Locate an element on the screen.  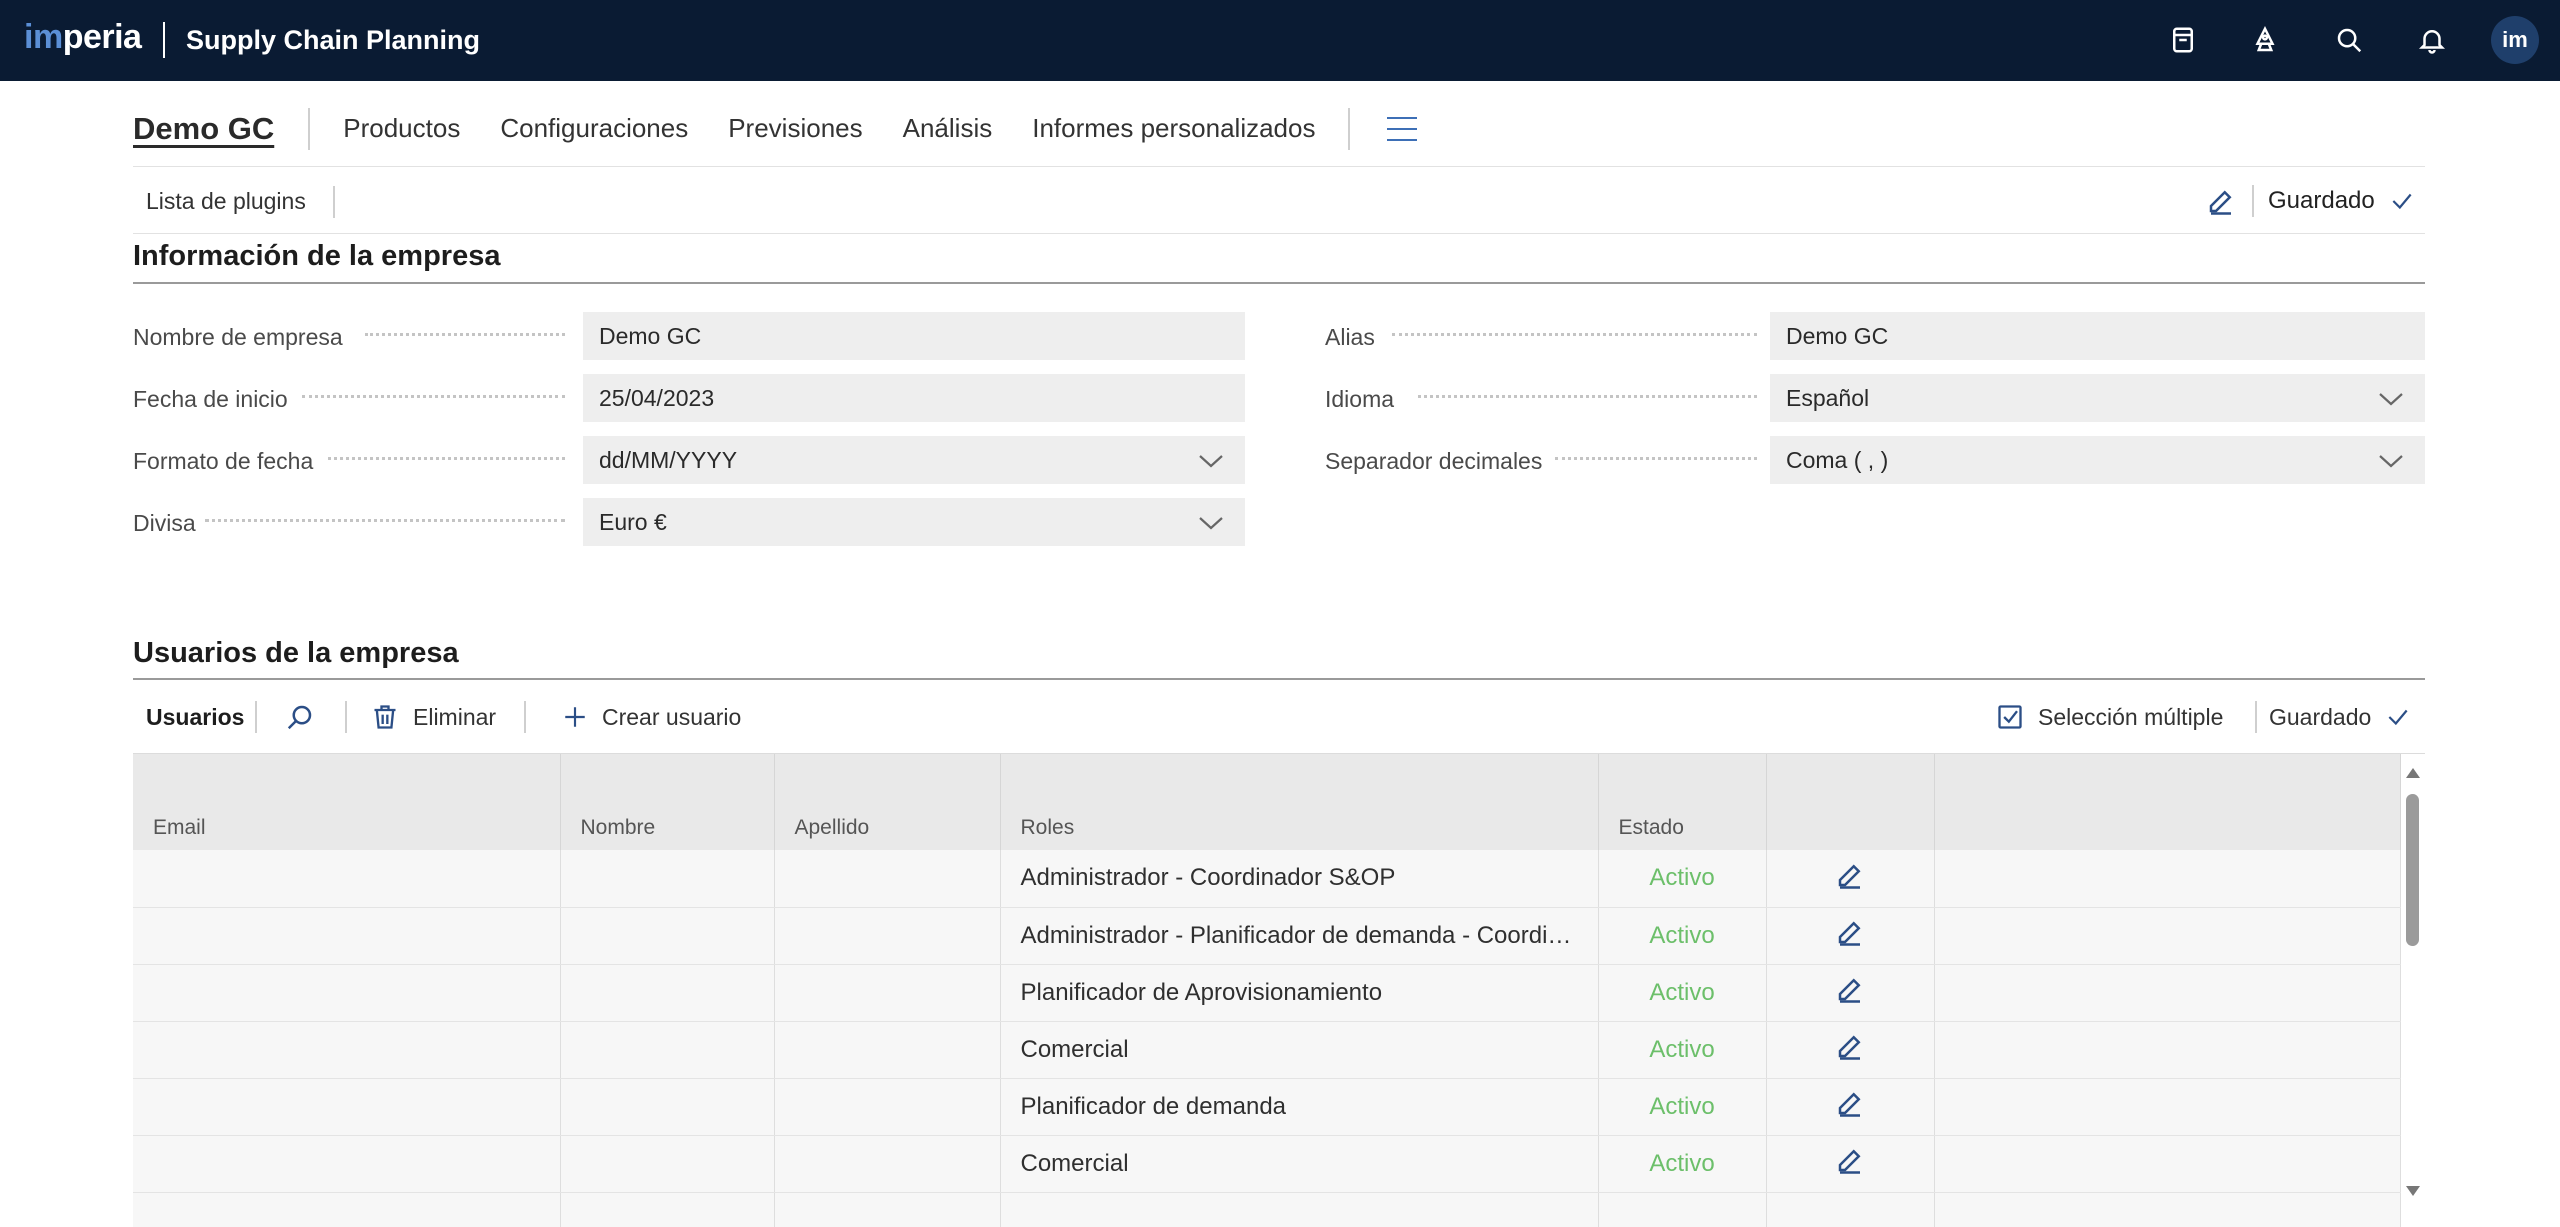
nav-configuraciones: Configuraciones is located at coordinates (594, 128).